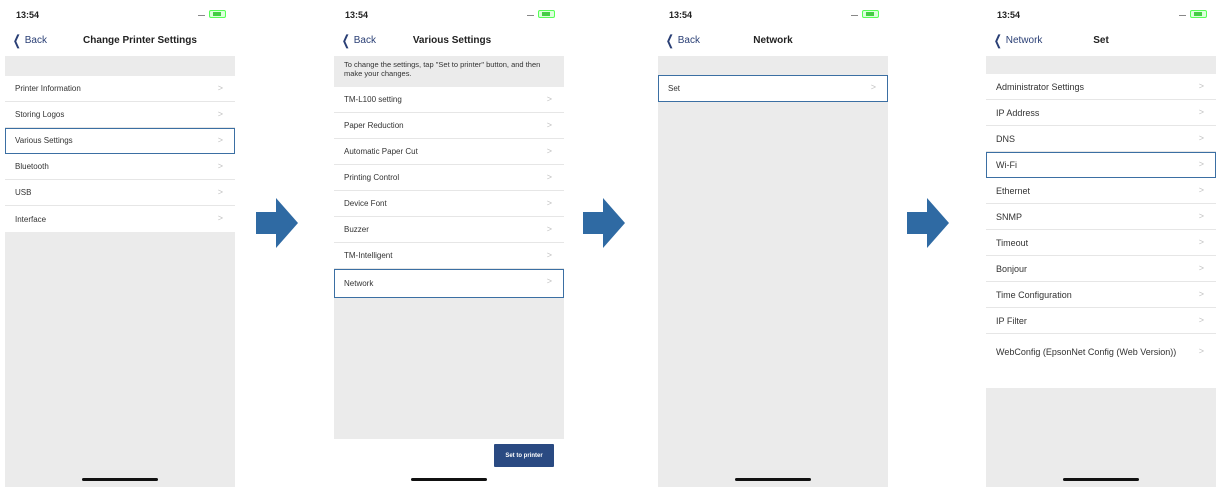 This screenshot has height=487, width=1216. What do you see at coordinates (1101, 295) in the screenshot?
I see `list-item-time-configuration: Time Configuration >` at bounding box center [1101, 295].